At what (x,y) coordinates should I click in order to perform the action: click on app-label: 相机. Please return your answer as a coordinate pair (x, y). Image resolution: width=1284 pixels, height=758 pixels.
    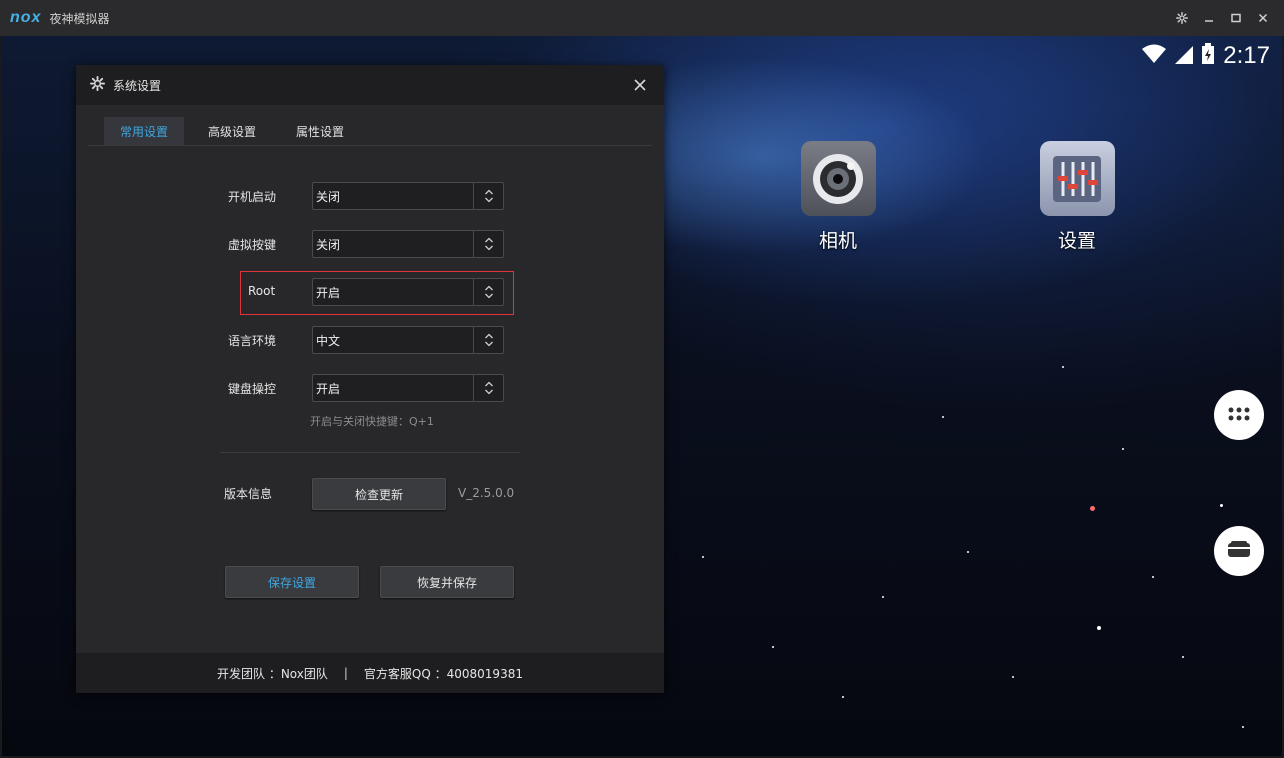
    Looking at the image, I should click on (837, 241).